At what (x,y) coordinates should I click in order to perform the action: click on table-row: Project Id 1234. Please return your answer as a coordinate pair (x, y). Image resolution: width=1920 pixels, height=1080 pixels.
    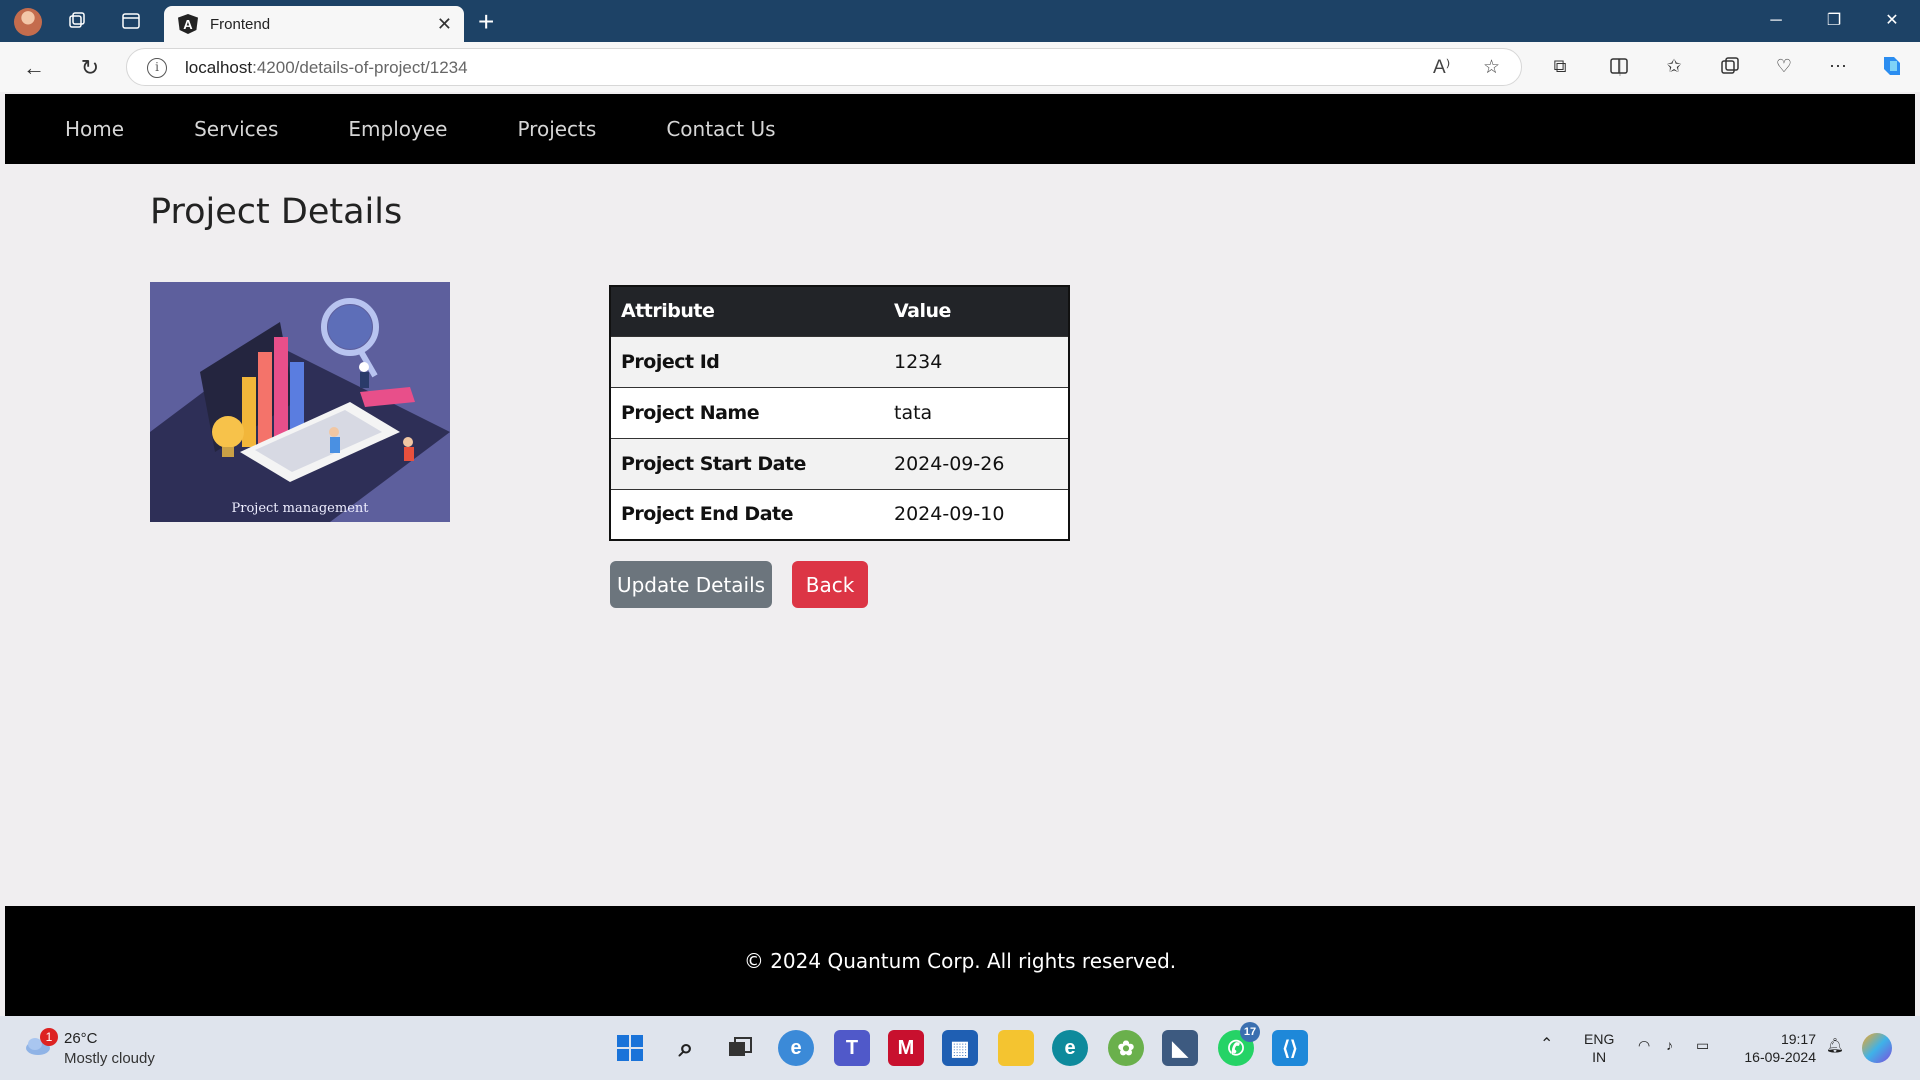
    Looking at the image, I should click on (839, 361).